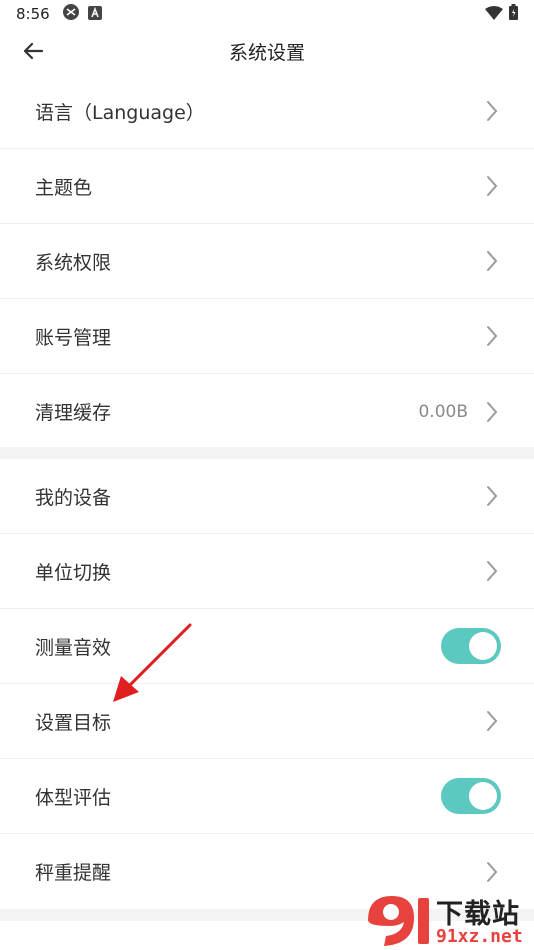 The width and height of the screenshot is (534, 950). Describe the element at coordinates (73, 572) in the screenshot. I see `setting-label: 单位切换` at that location.